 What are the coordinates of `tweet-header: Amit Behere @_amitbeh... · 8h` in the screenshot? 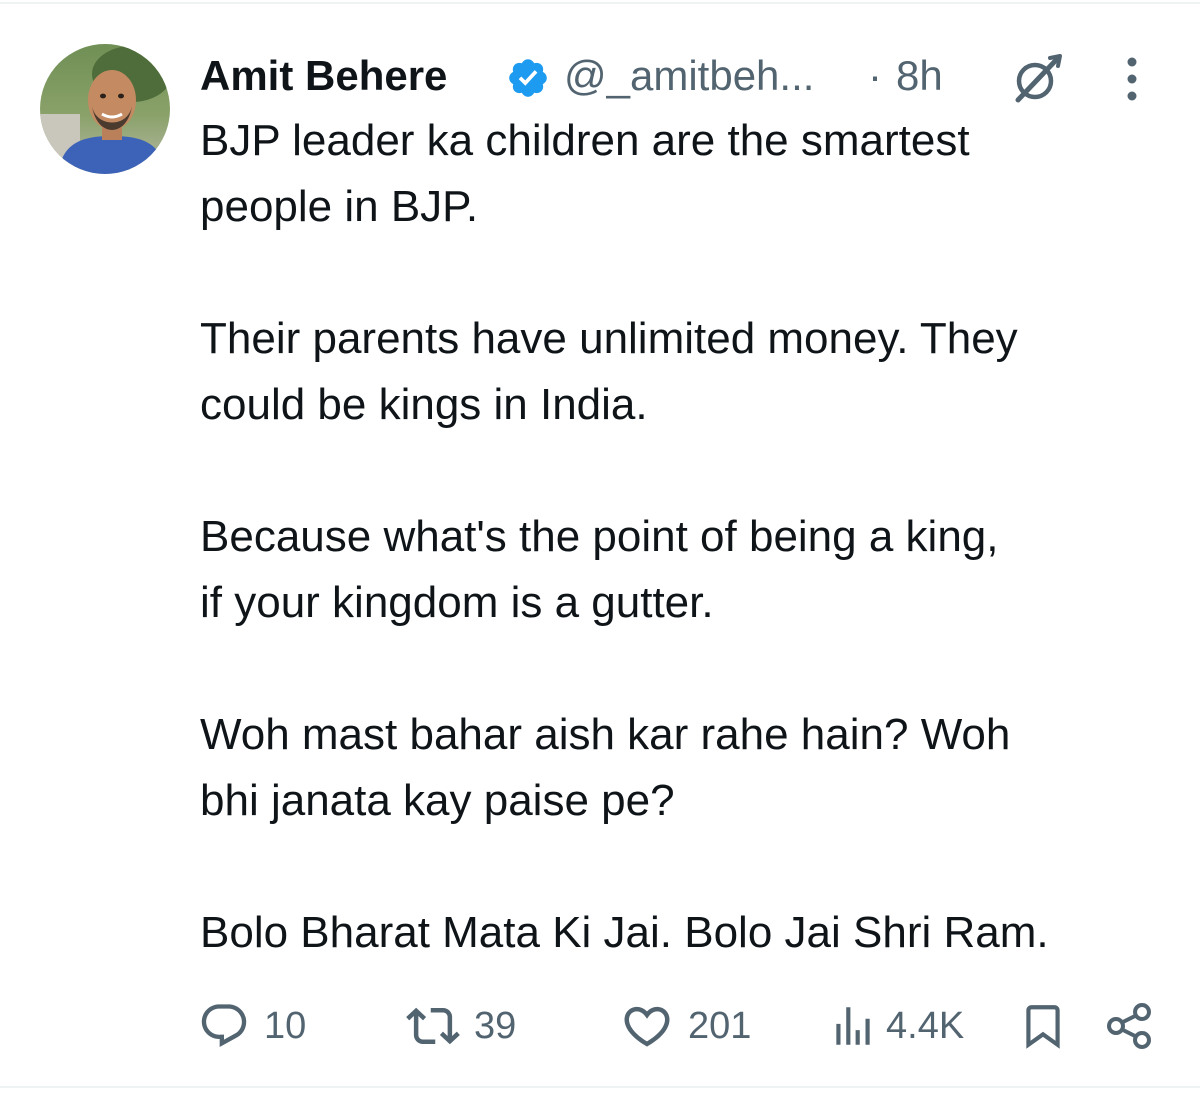 It's located at (680, 76).